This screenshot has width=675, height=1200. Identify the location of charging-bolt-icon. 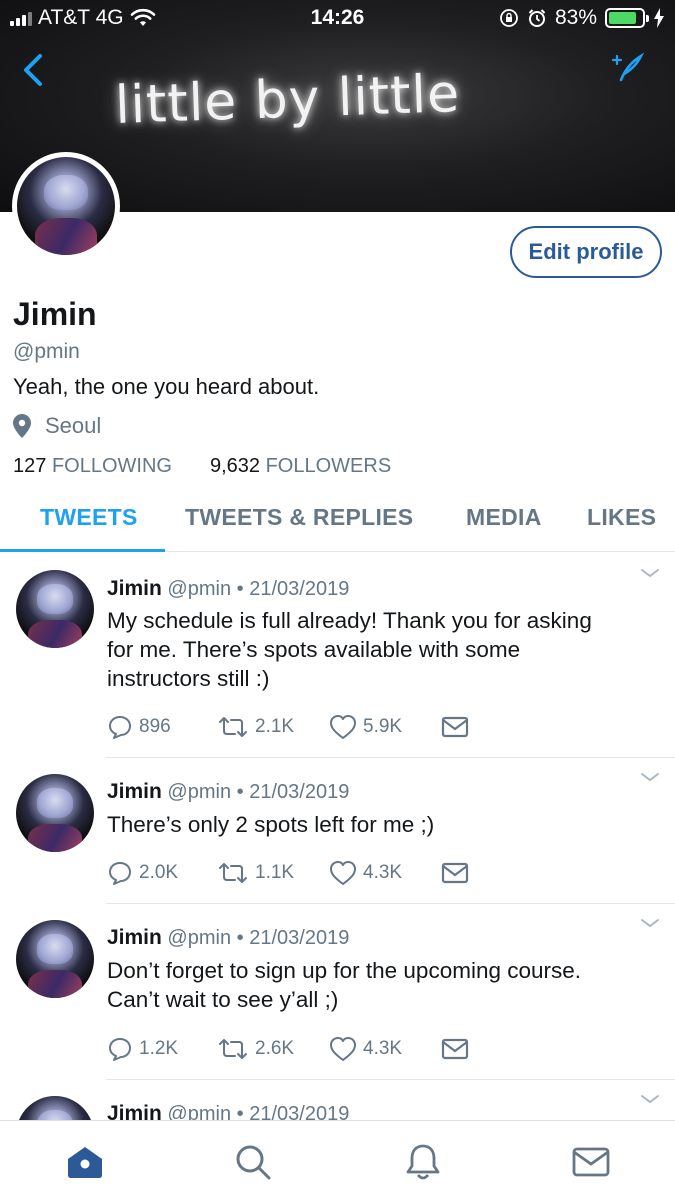
(659, 18).